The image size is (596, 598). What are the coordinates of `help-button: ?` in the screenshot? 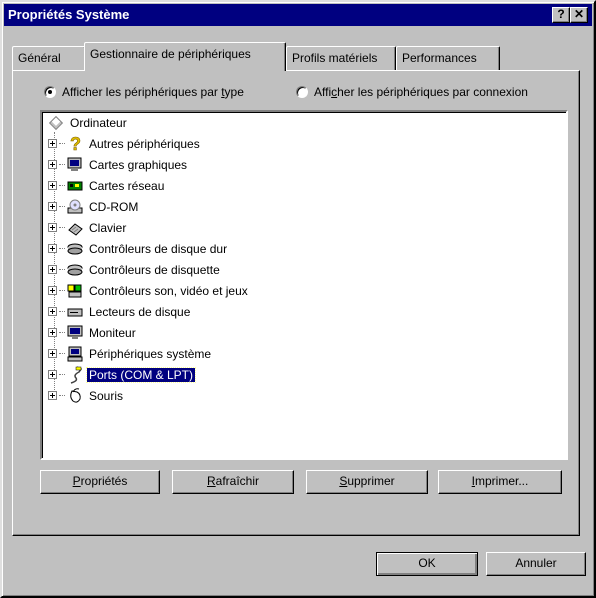 It's located at (561, 15).